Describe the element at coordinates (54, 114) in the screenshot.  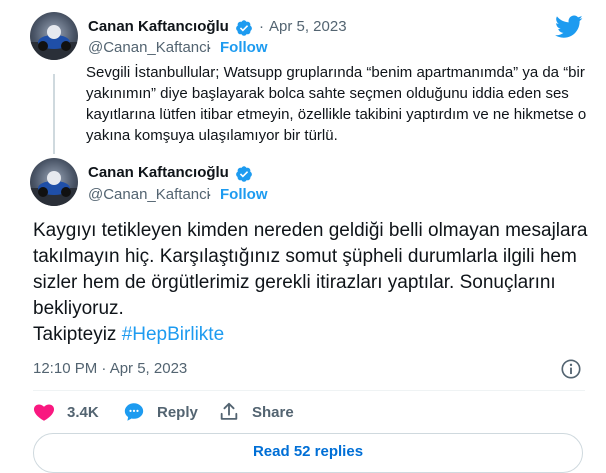
I see `thread-connector-line` at that location.